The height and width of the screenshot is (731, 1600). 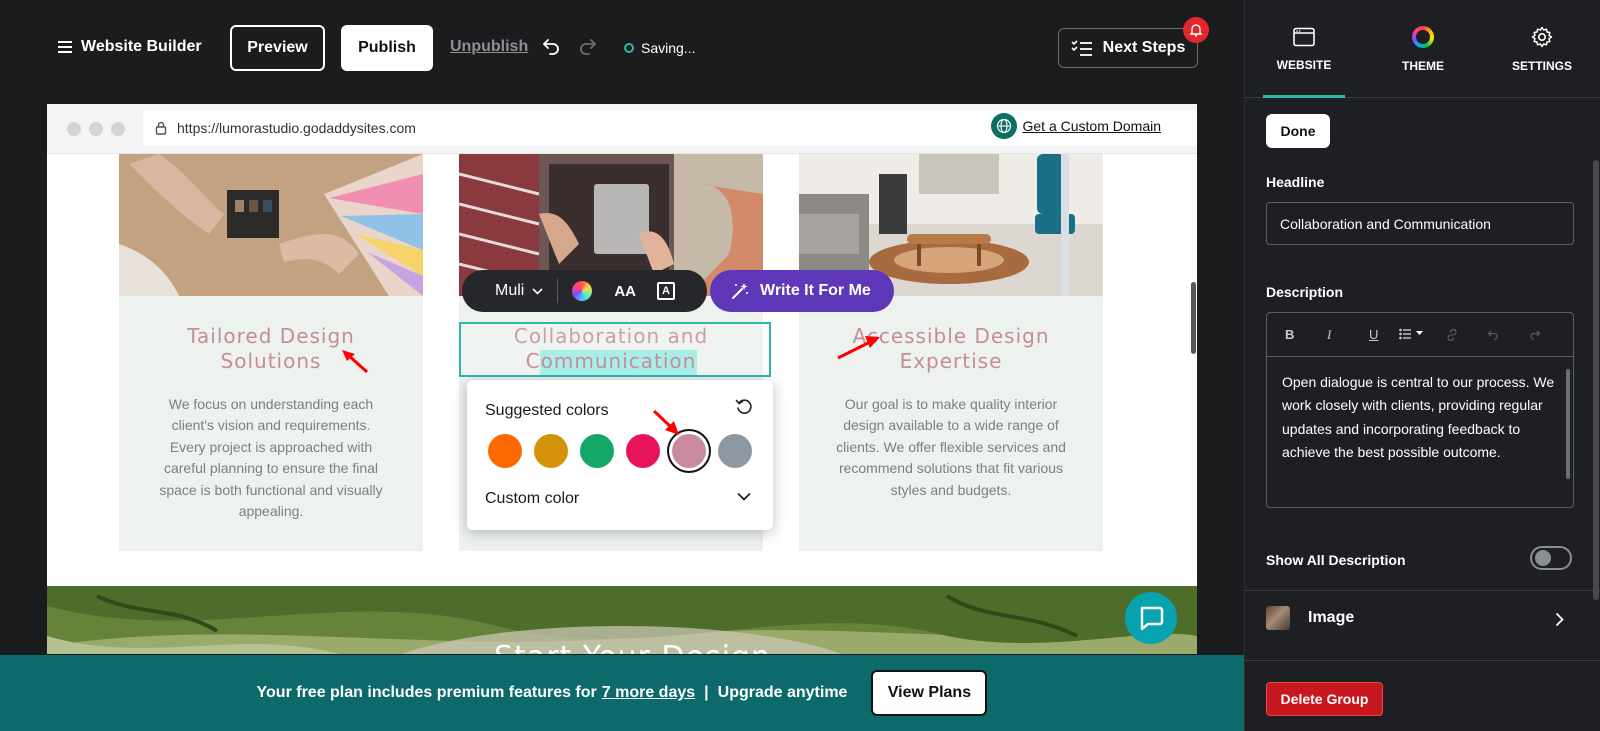 I want to click on magic-wand-icon, so click(x=740, y=291).